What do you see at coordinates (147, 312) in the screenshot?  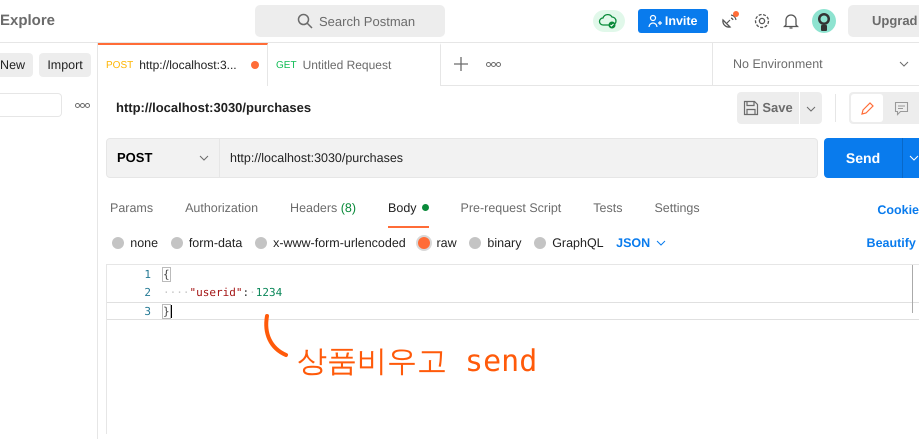 I see `line-number: 3` at bounding box center [147, 312].